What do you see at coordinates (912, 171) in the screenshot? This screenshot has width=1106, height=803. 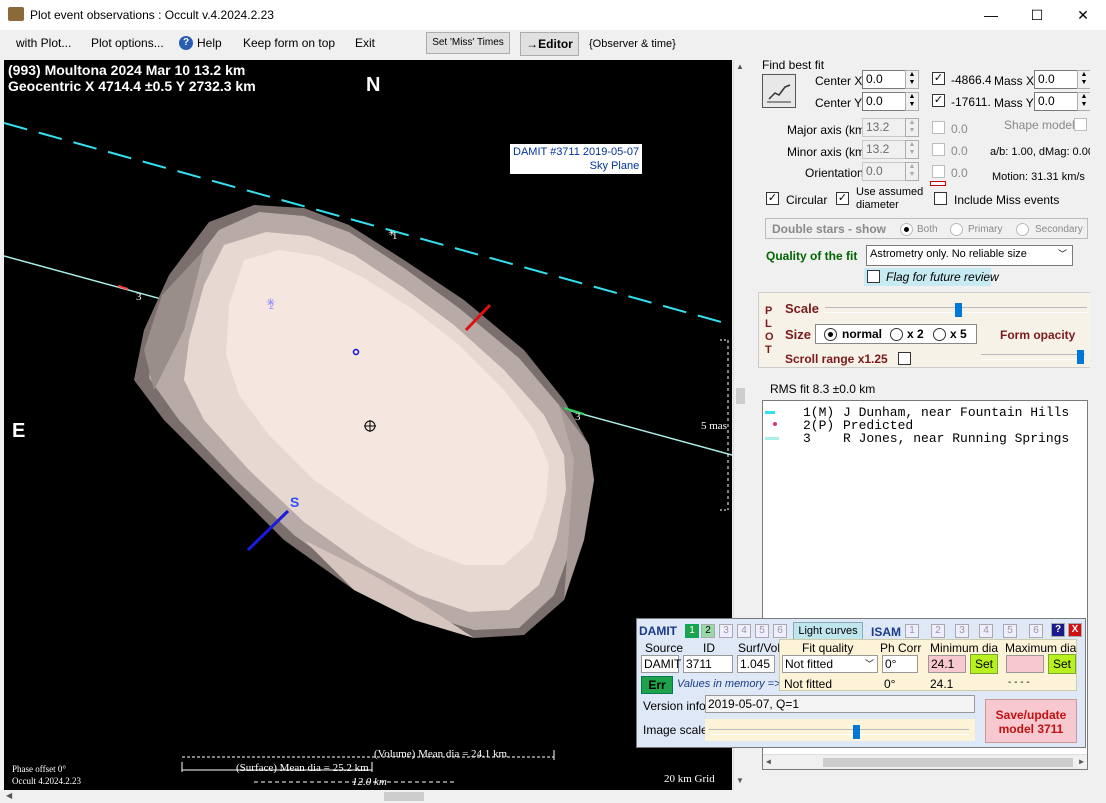 I see `orientation-spinner: ▲ ▼` at bounding box center [912, 171].